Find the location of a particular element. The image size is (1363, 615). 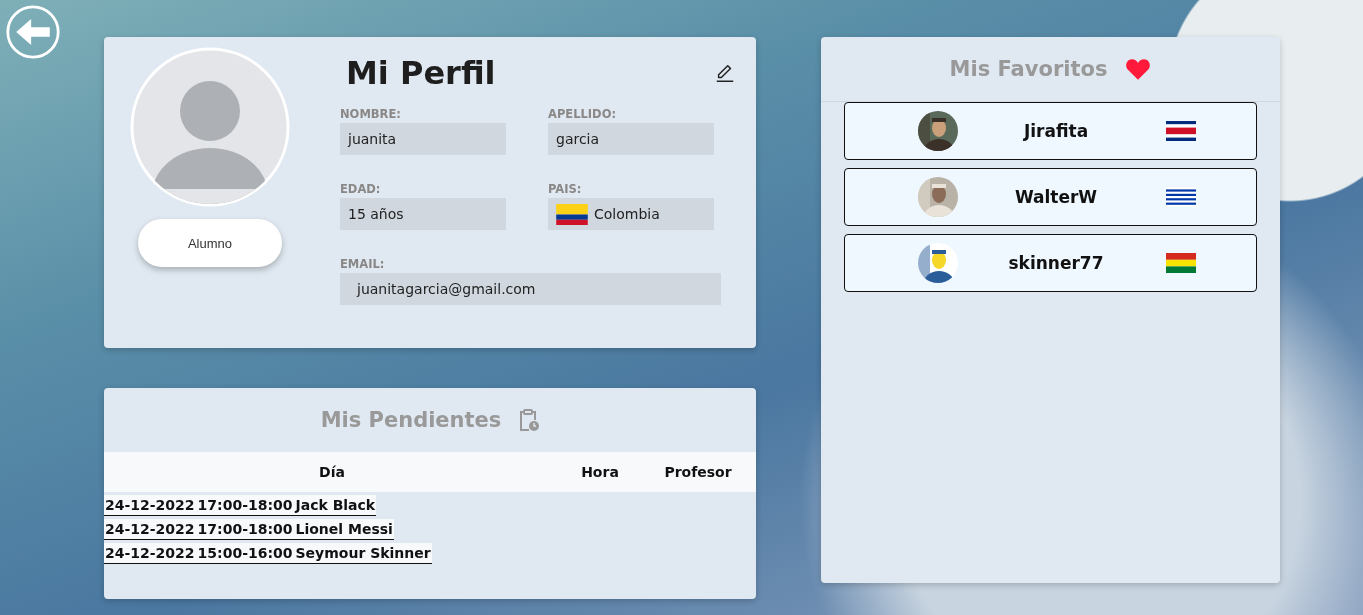

section-title: Mis Pendientes is located at coordinates (411, 420).